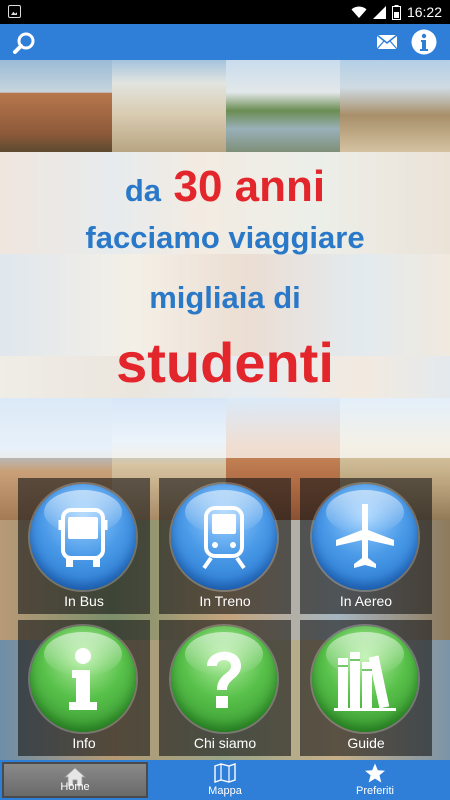  Describe the element at coordinates (424, 12) in the screenshot. I see `clock: 16:22` at that location.